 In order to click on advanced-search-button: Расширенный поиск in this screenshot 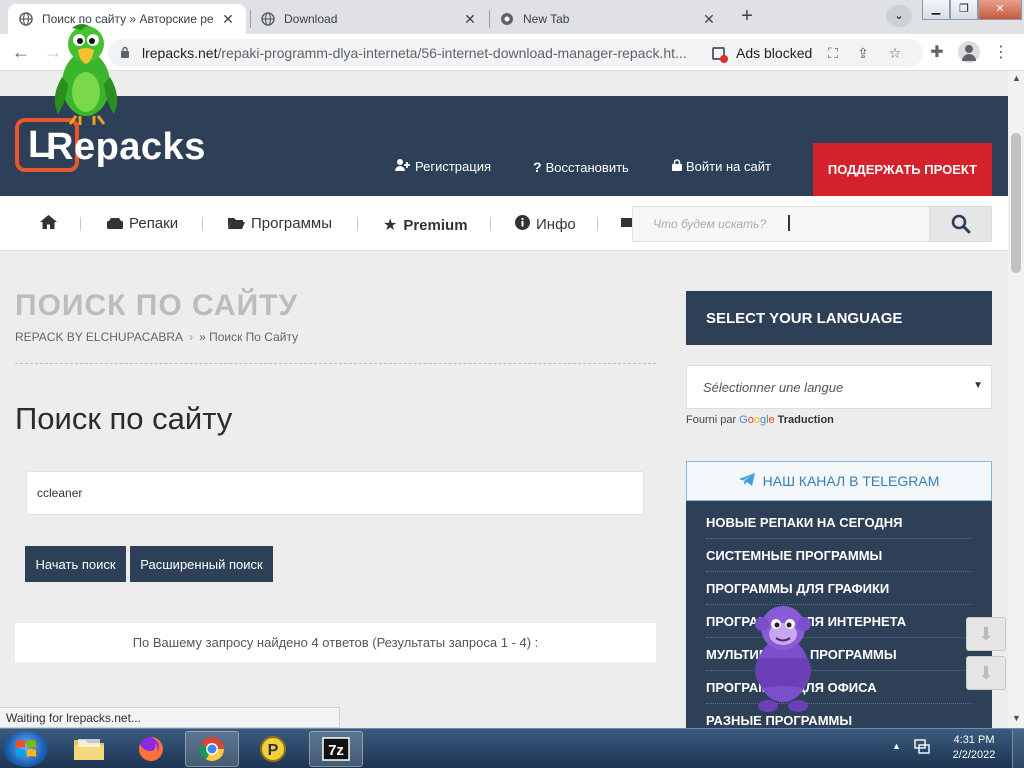, I will do `click(201, 564)`.